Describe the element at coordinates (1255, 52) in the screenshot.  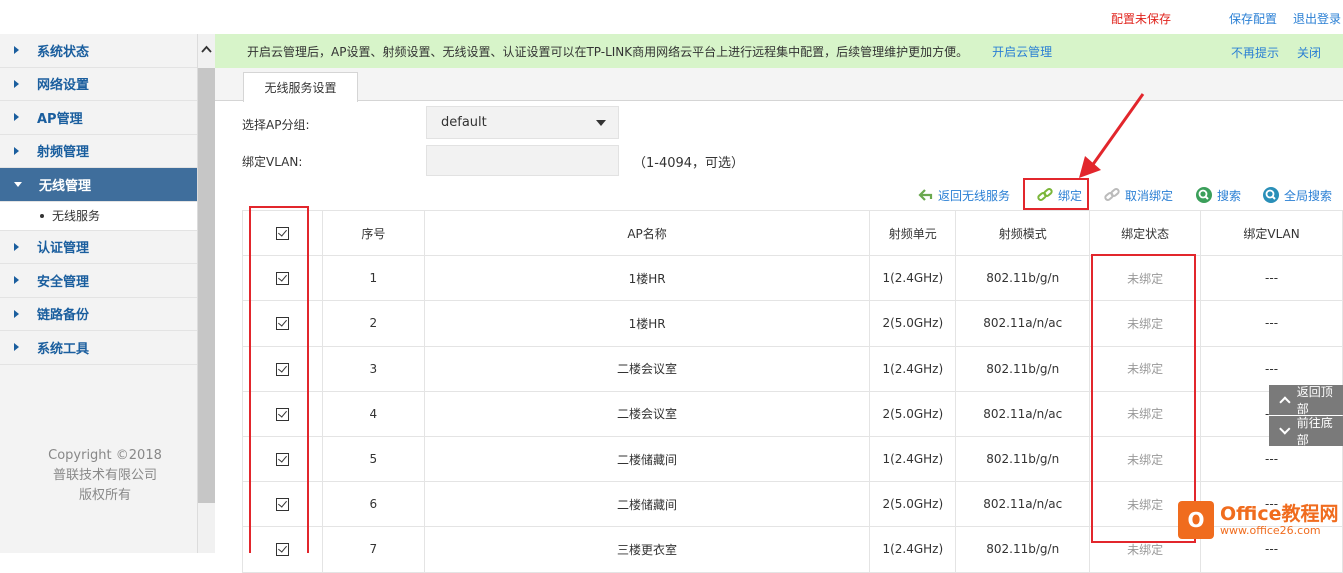
I see `dismiss-link: 不再提示` at that location.